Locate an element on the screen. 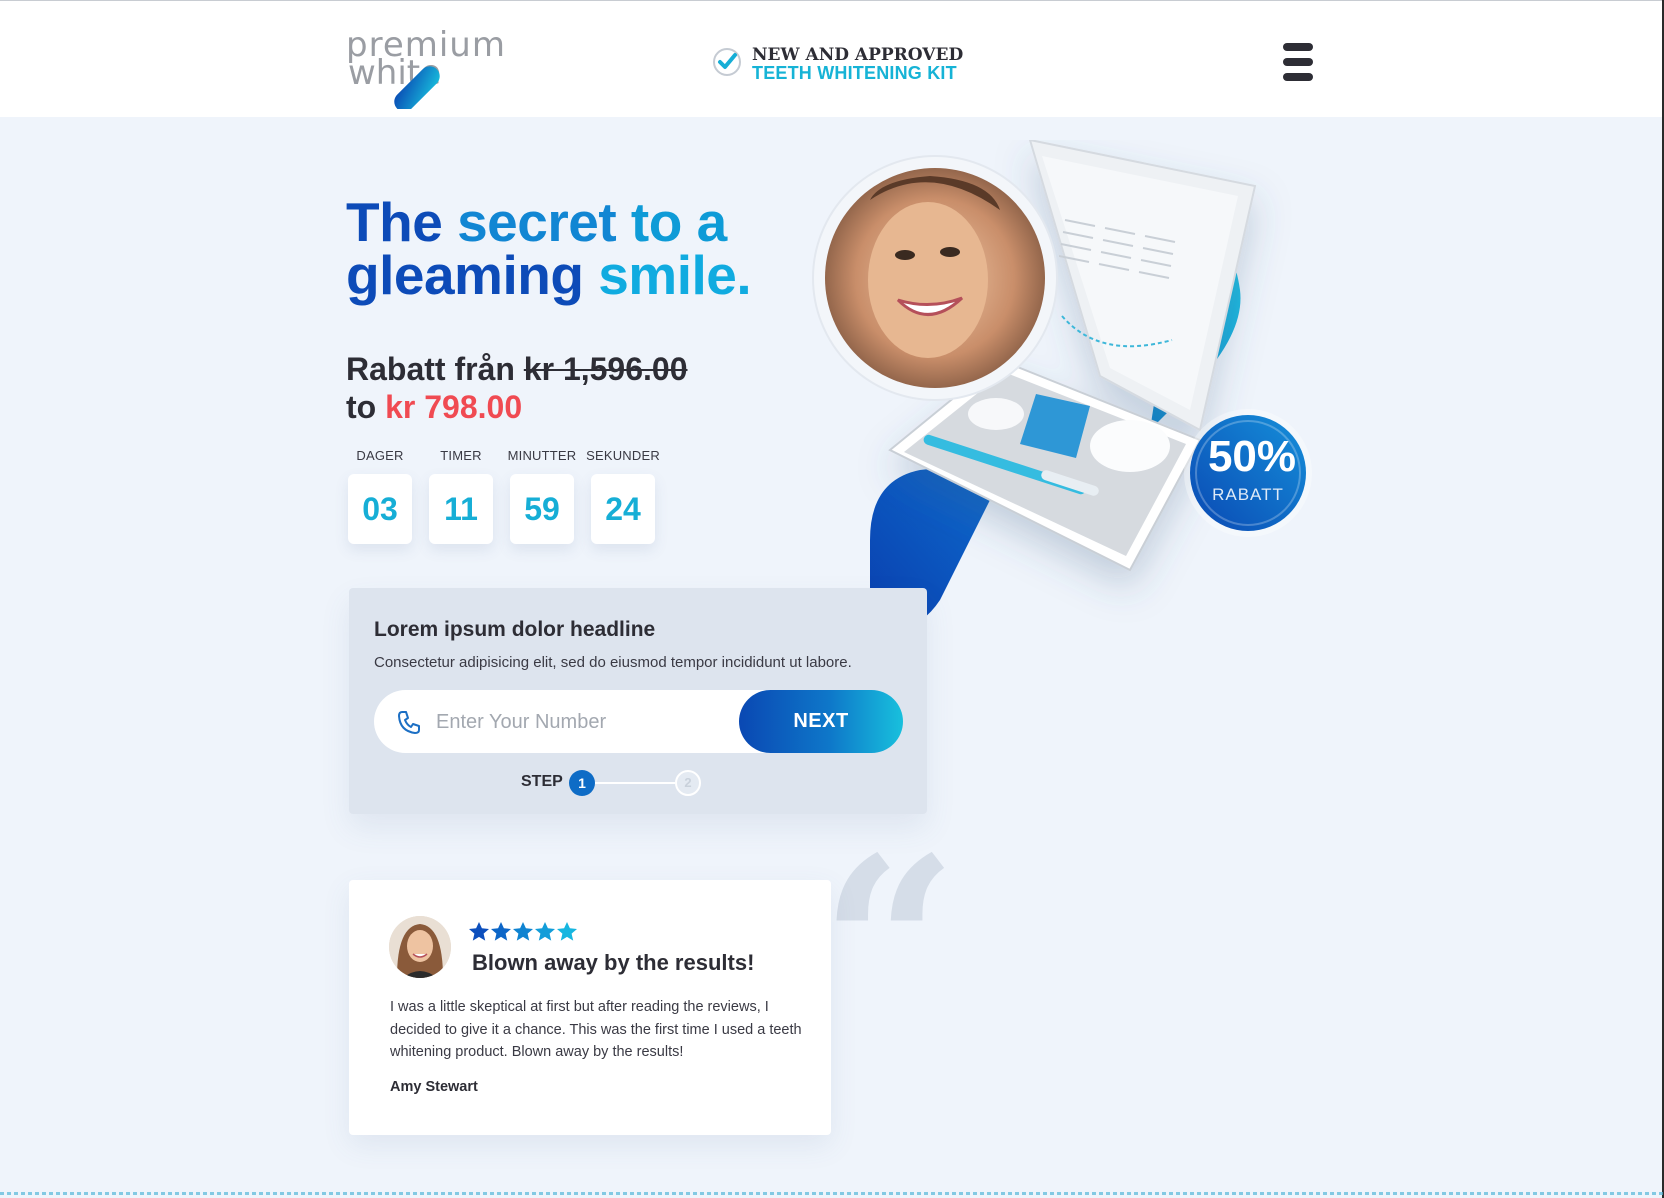 This screenshot has height=1198, width=1664. old-price: kr 1,596.00 is located at coordinates (605, 369).